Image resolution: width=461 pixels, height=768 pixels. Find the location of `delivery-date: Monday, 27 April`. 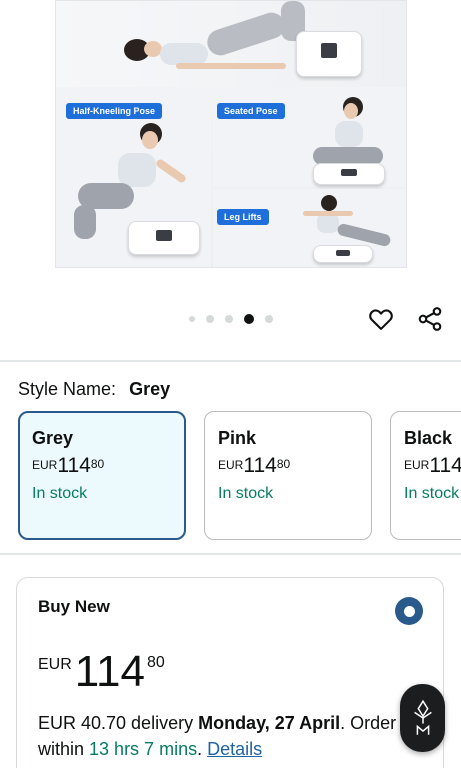

delivery-date: Monday, 27 April is located at coordinates (269, 723).